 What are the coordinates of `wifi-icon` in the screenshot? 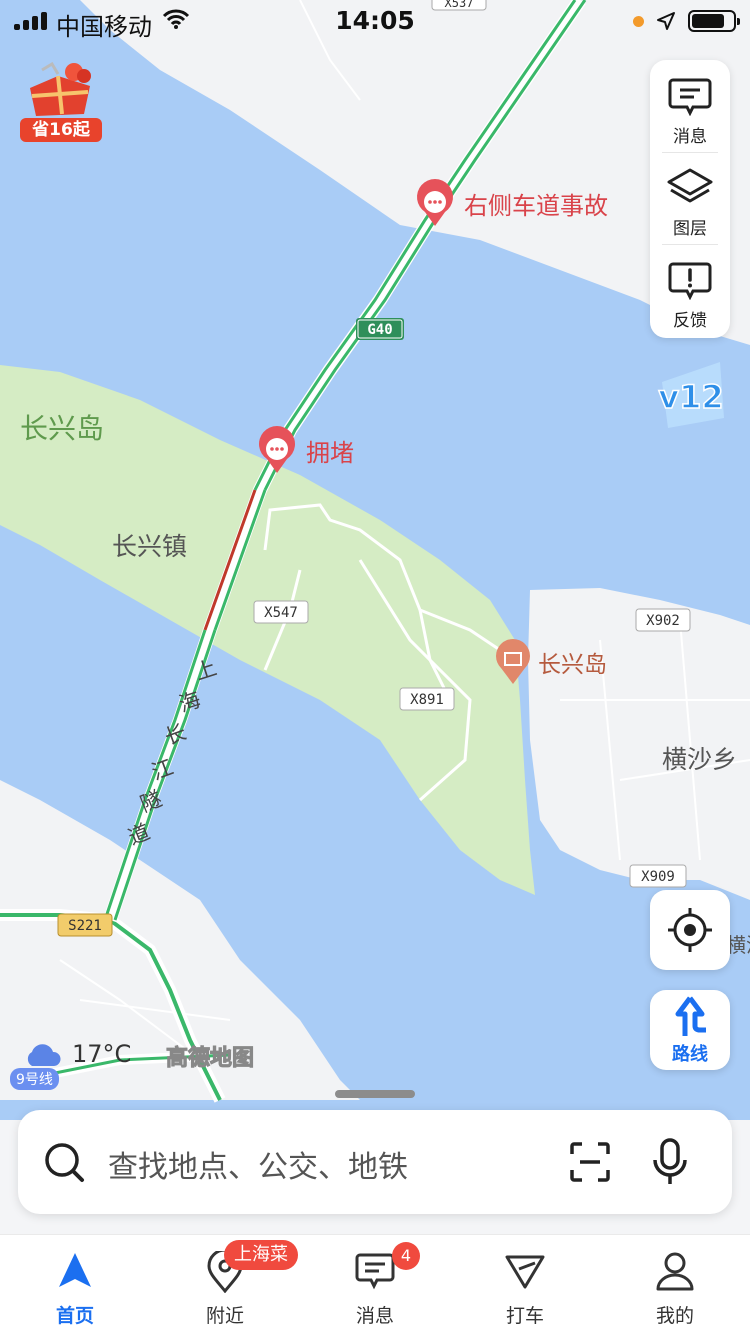 It's located at (176, 19).